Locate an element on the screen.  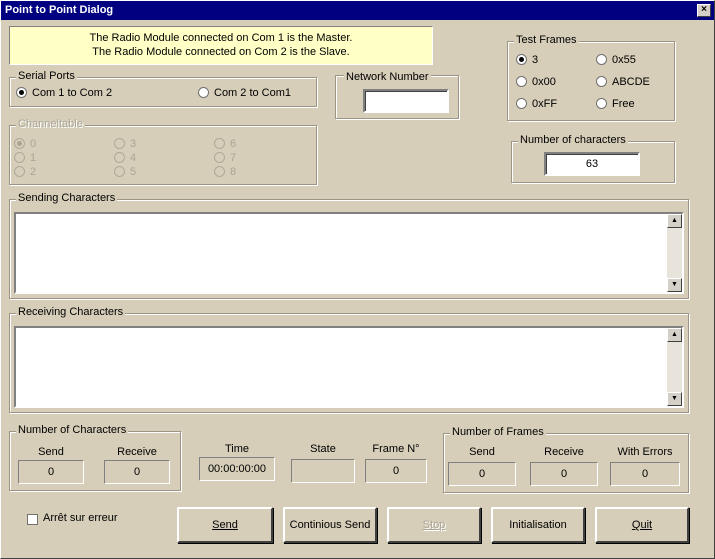
close-button: × is located at coordinates (704, 10).